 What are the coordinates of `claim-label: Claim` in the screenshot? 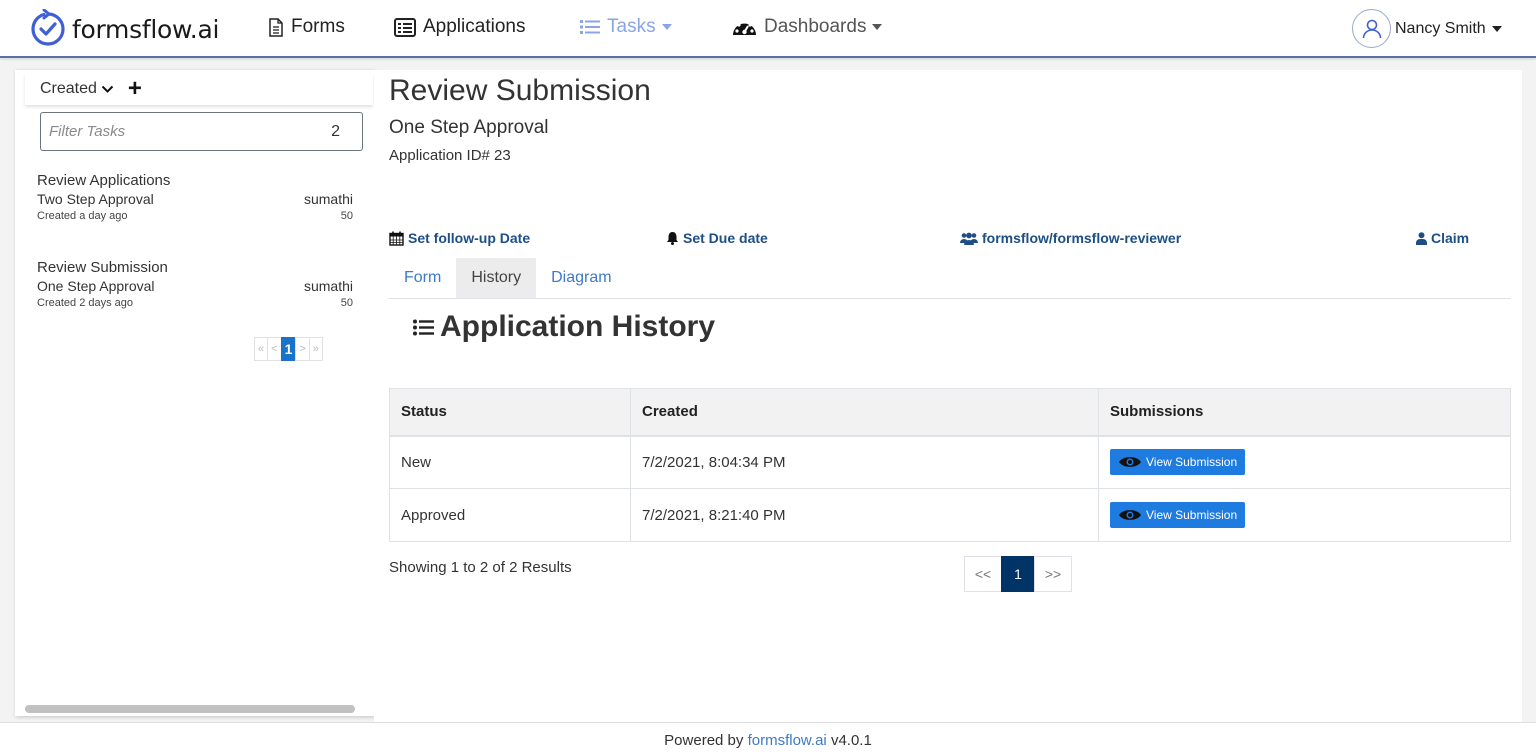 It's located at (1450, 238).